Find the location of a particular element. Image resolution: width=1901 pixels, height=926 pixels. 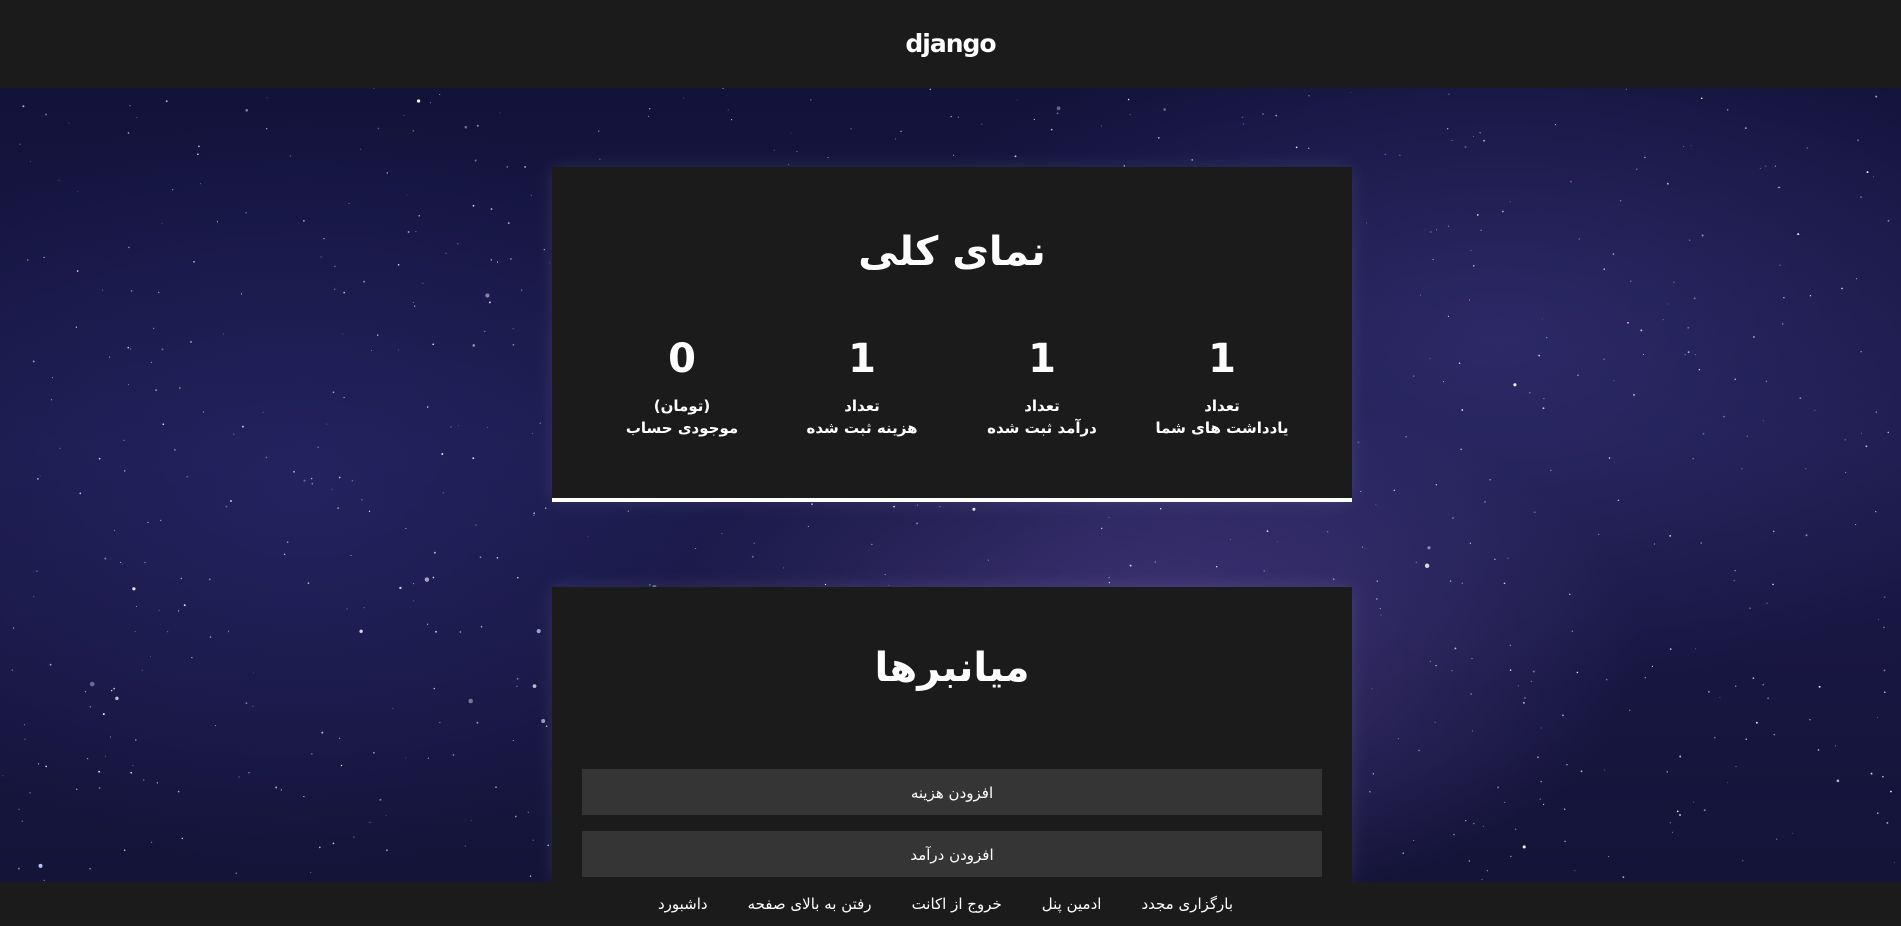

footer-link-back-to-top: رفتن به بالای صفحه is located at coordinates (810, 904).